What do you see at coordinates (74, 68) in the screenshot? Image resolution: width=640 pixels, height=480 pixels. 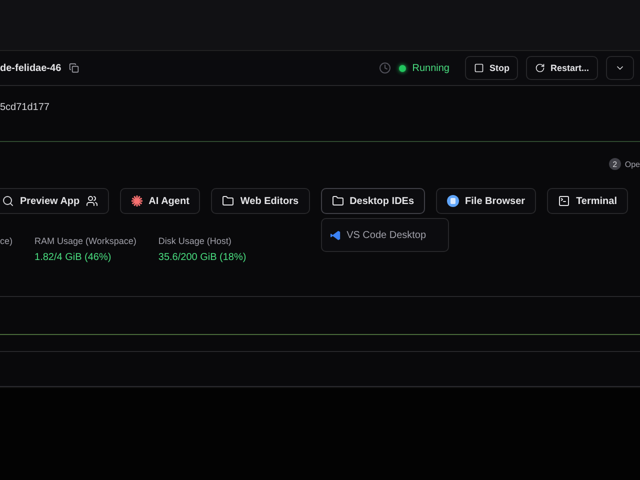 I see `copy-icon` at bounding box center [74, 68].